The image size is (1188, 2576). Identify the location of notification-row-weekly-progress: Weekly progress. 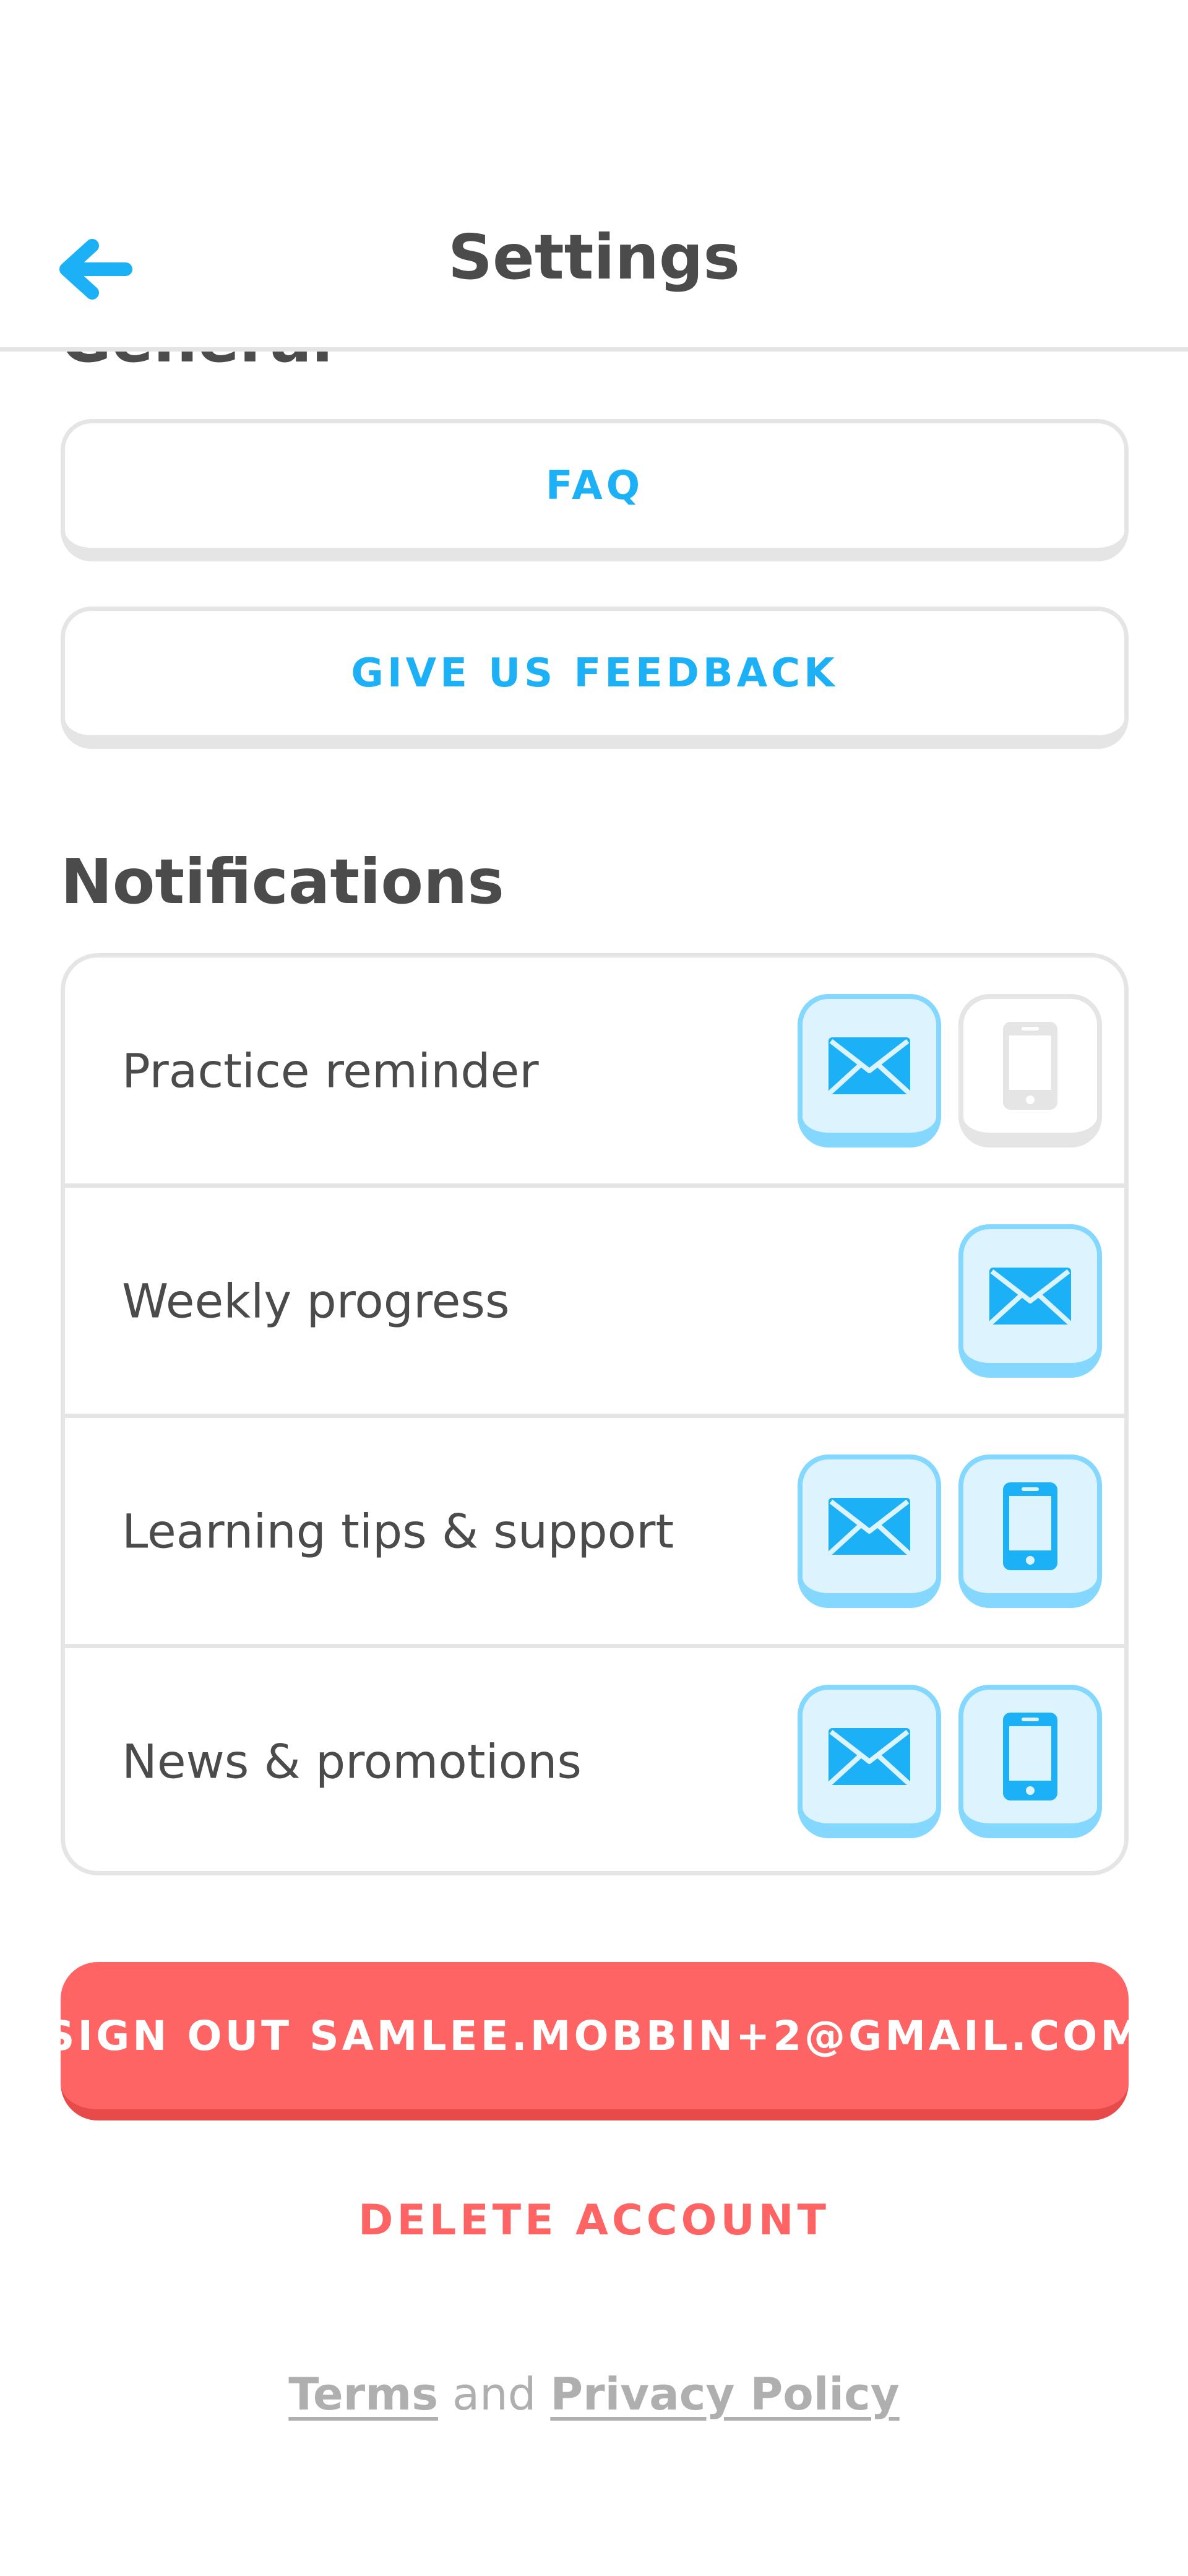
(594, 1301).